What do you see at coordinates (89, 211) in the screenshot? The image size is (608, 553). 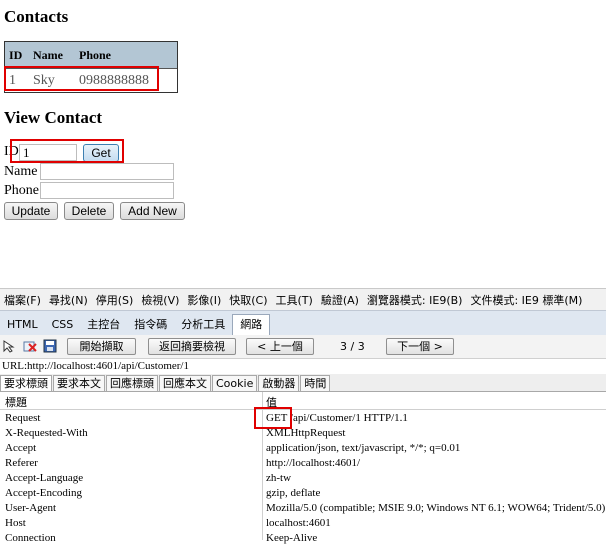 I see `delete-button: Delete` at bounding box center [89, 211].